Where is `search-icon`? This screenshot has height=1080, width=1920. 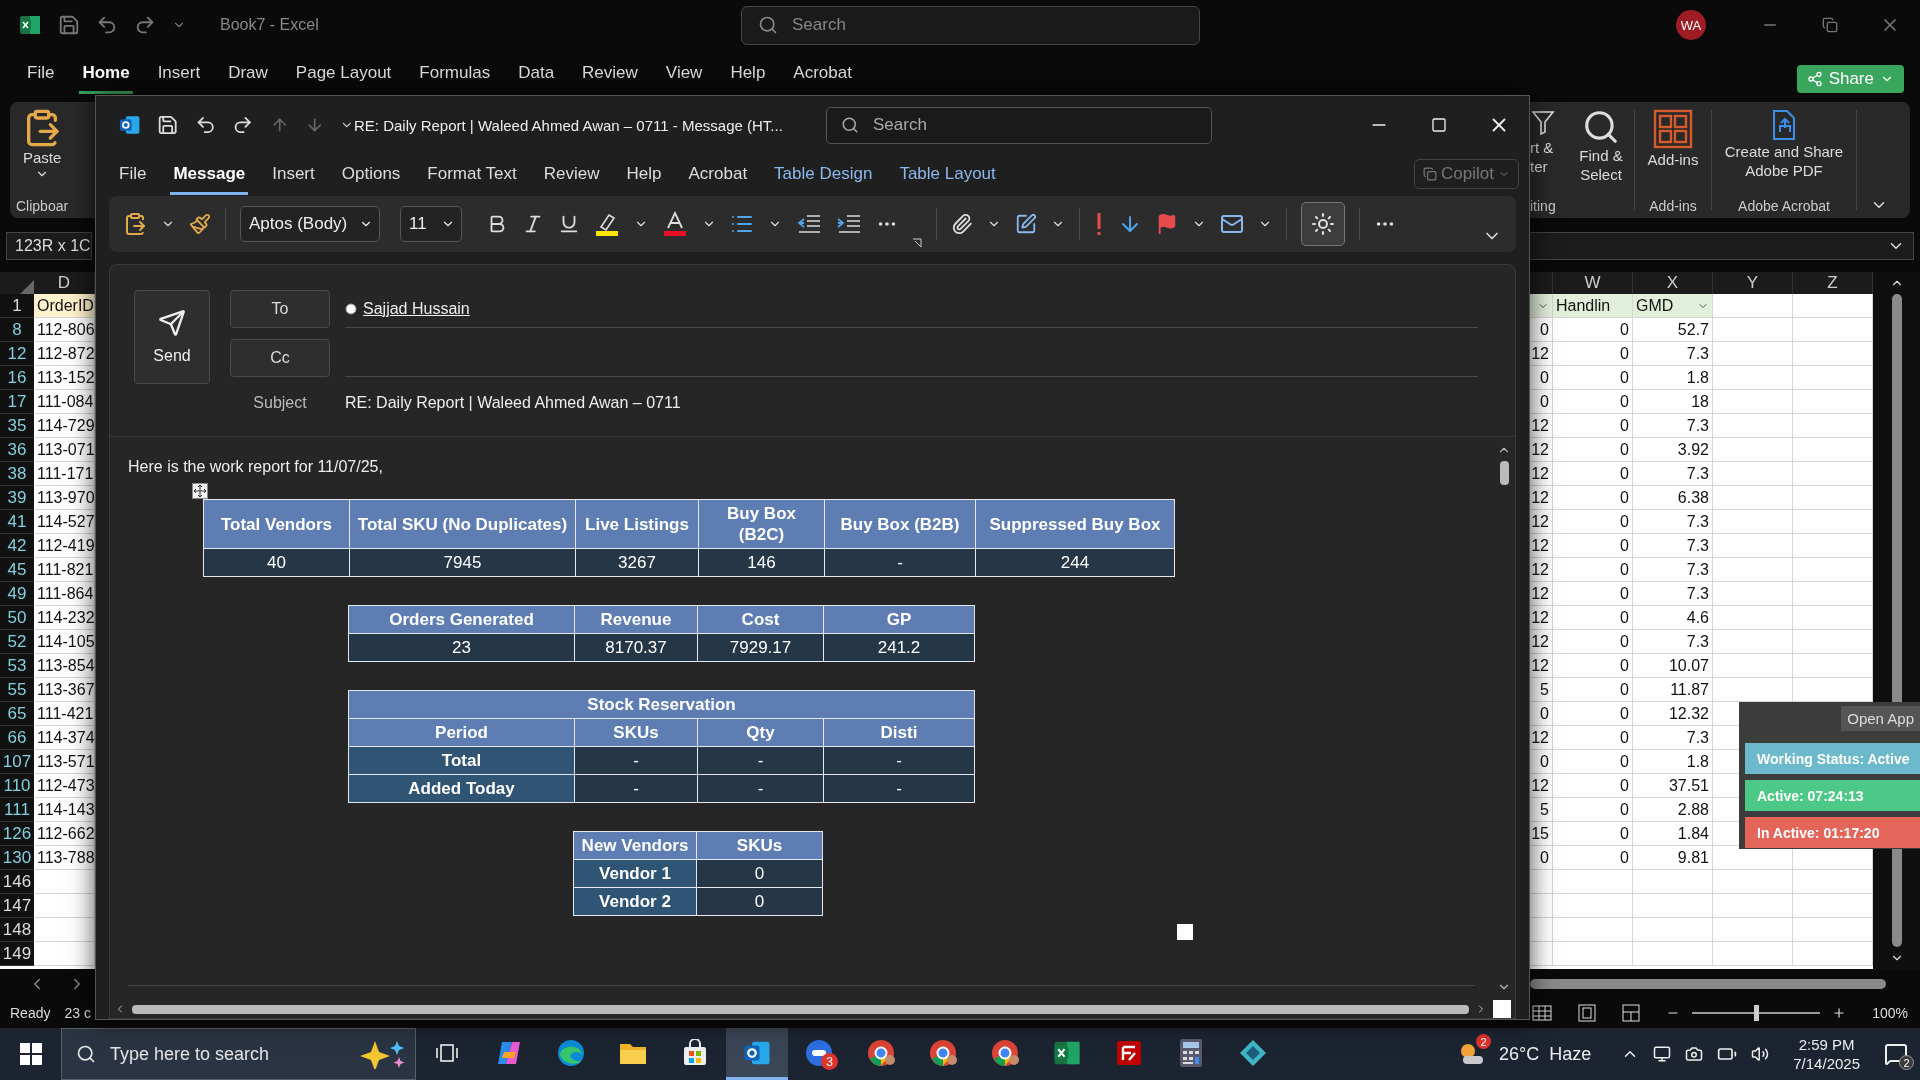 search-icon is located at coordinates (1601, 127).